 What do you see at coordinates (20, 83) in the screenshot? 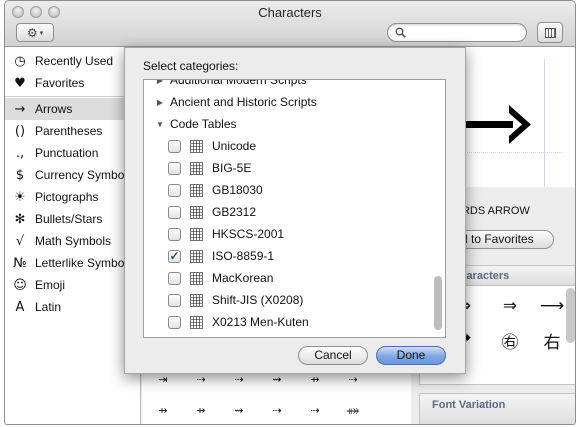
I see `heart-icon: ♥` at bounding box center [20, 83].